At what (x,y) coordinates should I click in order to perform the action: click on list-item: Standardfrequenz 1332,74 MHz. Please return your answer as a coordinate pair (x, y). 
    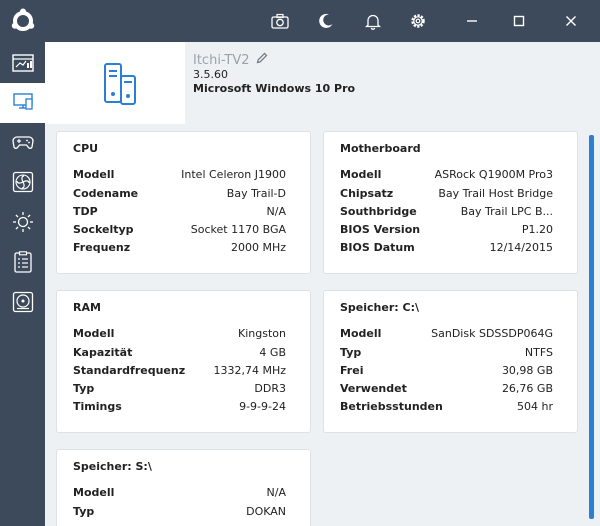
    Looking at the image, I should click on (183, 373).